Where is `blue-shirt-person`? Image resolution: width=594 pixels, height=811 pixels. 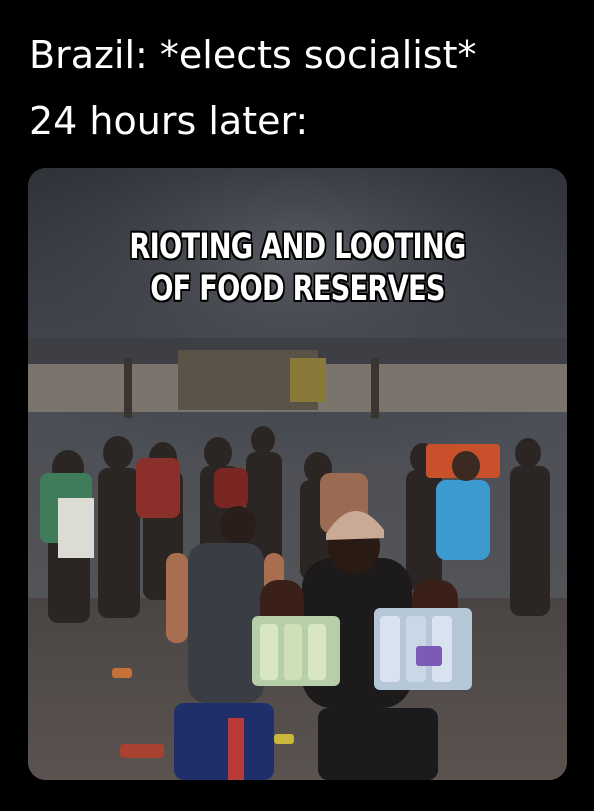 blue-shirt-person is located at coordinates (463, 520).